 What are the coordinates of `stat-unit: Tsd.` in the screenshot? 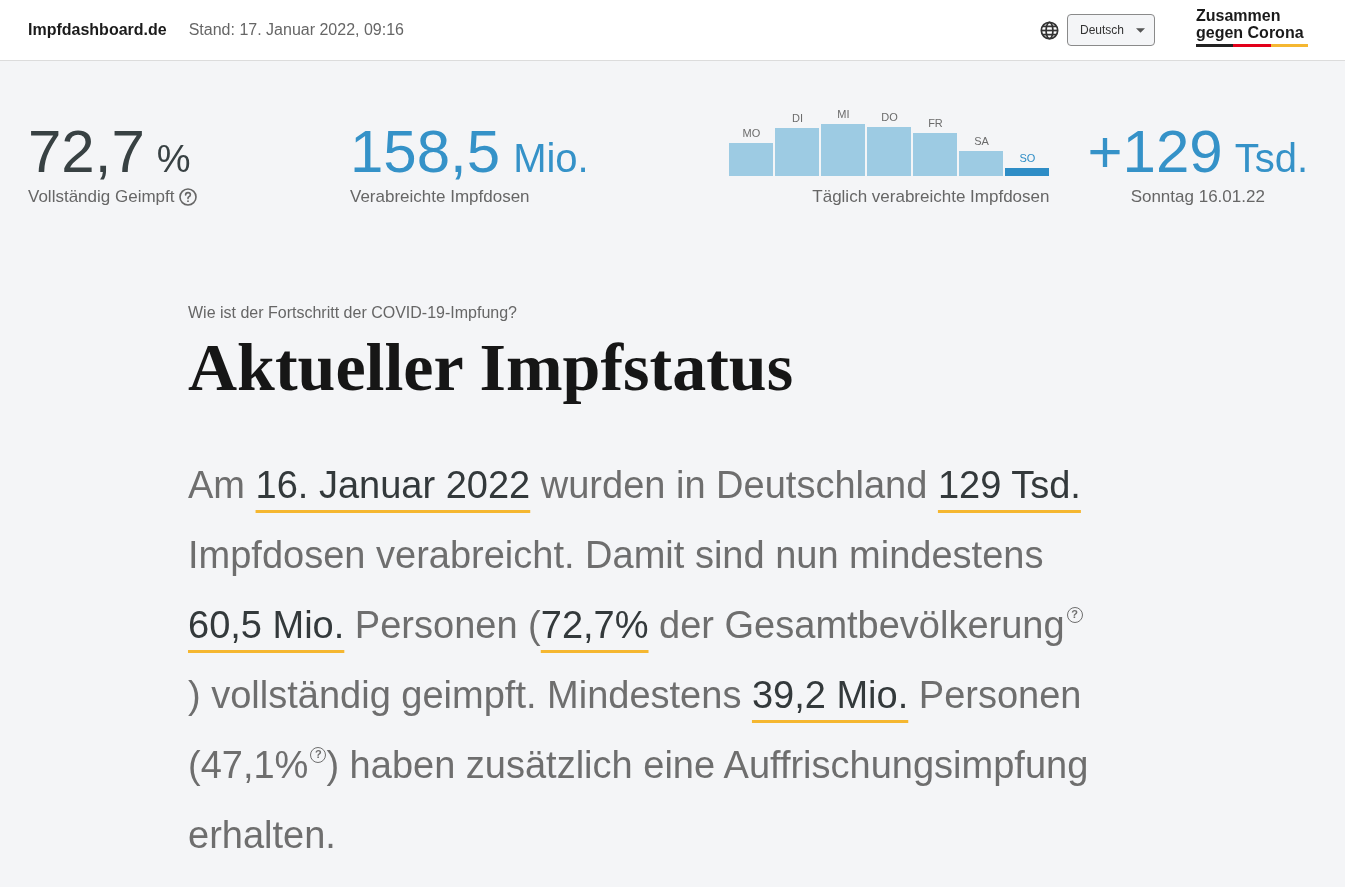 It's located at (1271, 158).